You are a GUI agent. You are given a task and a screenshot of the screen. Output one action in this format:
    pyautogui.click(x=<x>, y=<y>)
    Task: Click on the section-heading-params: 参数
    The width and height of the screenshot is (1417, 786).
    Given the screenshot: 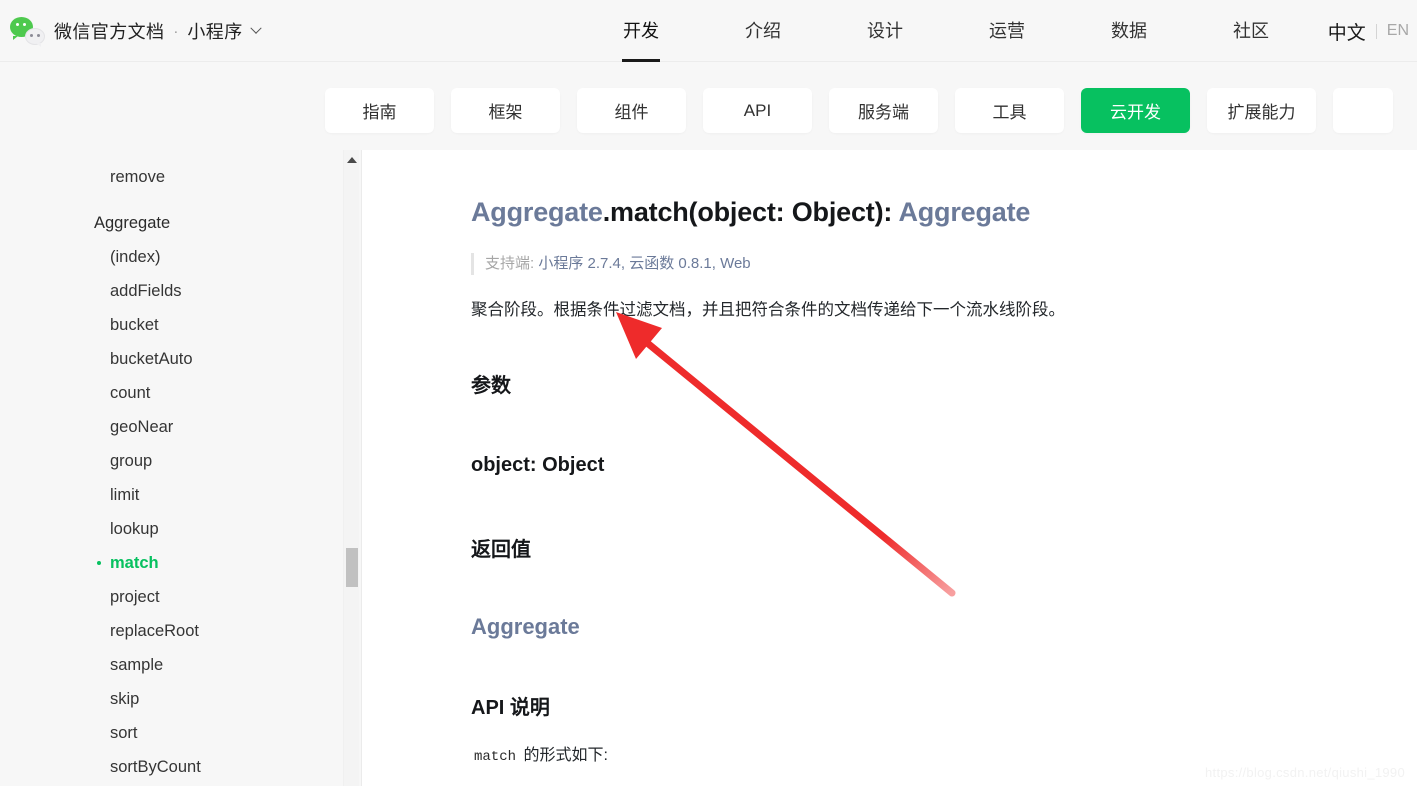 What is the action you would take?
    pyautogui.click(x=491, y=386)
    